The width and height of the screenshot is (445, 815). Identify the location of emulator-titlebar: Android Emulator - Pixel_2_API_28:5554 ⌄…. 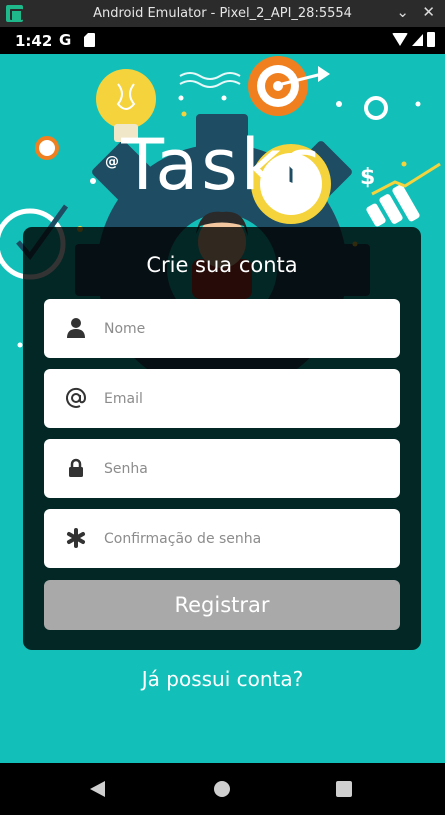
(222, 13).